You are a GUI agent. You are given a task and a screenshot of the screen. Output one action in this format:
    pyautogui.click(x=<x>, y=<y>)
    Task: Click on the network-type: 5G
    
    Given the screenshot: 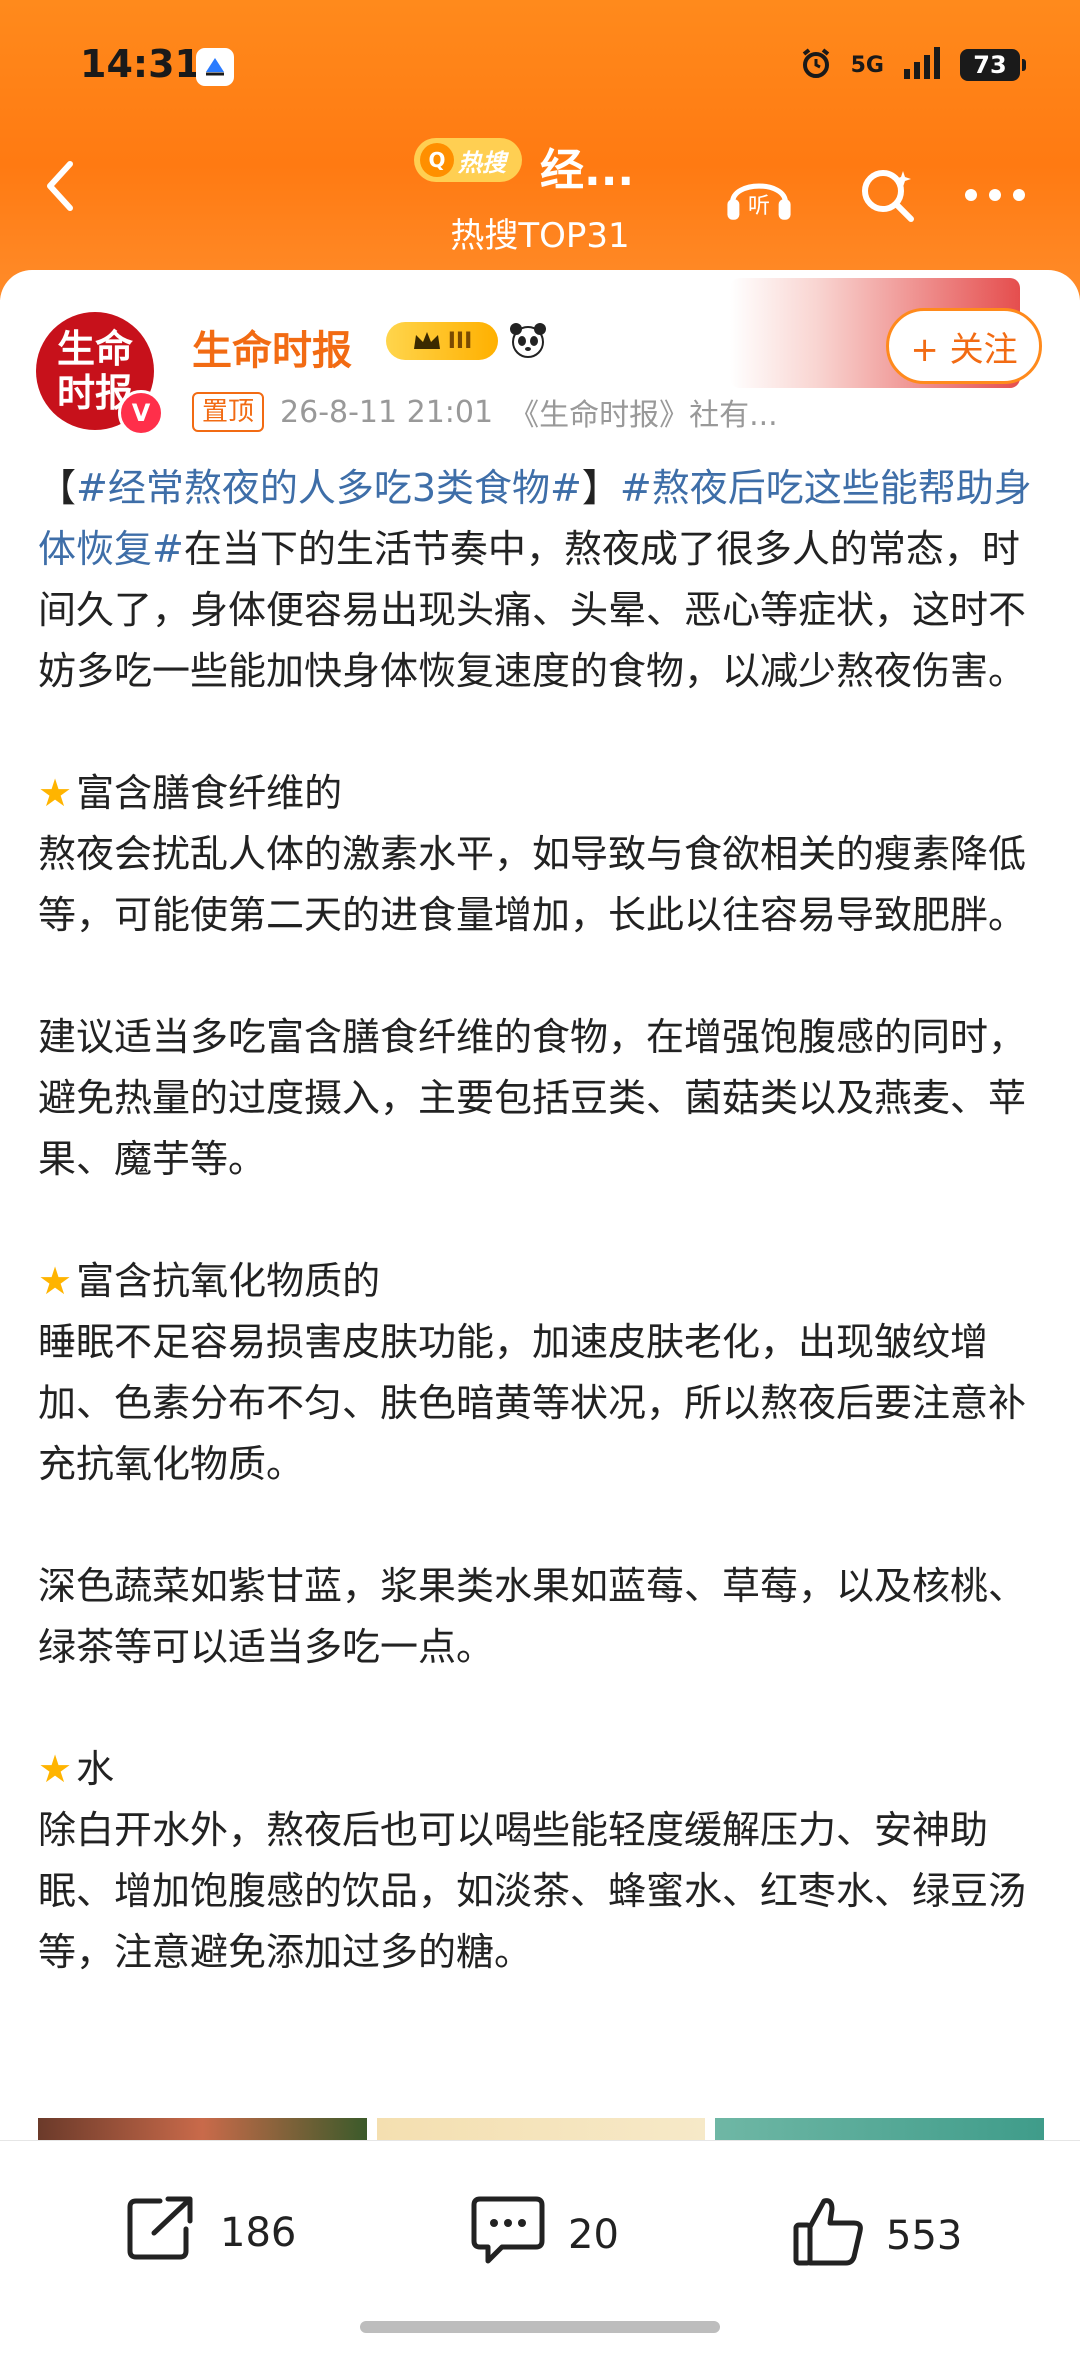 What is the action you would take?
    pyautogui.click(x=867, y=65)
    